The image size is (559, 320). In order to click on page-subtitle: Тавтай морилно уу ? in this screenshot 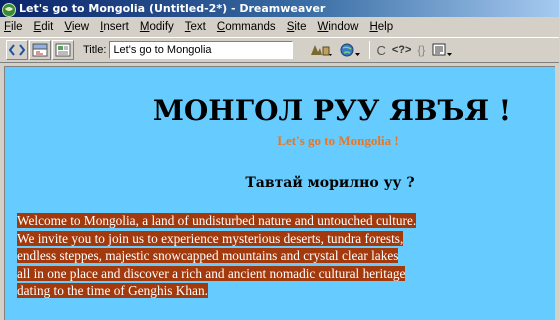, I will do `click(330, 183)`.